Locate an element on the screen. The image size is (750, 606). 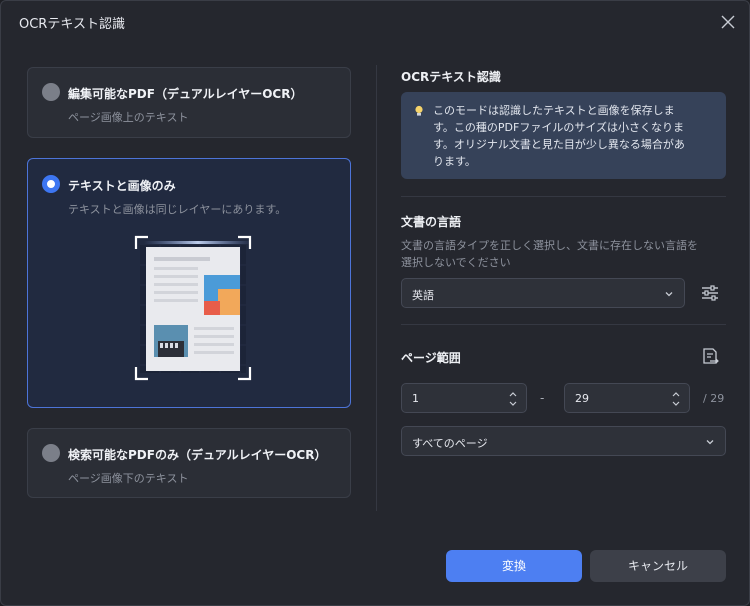
info-line: す。オリジナル文書と見た目が少し異なる場合があ is located at coordinates (559, 144).